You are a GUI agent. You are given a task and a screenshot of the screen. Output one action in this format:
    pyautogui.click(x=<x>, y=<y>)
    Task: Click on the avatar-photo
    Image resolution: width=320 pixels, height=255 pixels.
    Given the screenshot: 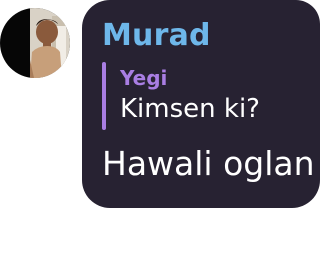 What is the action you would take?
    pyautogui.click(x=35, y=43)
    